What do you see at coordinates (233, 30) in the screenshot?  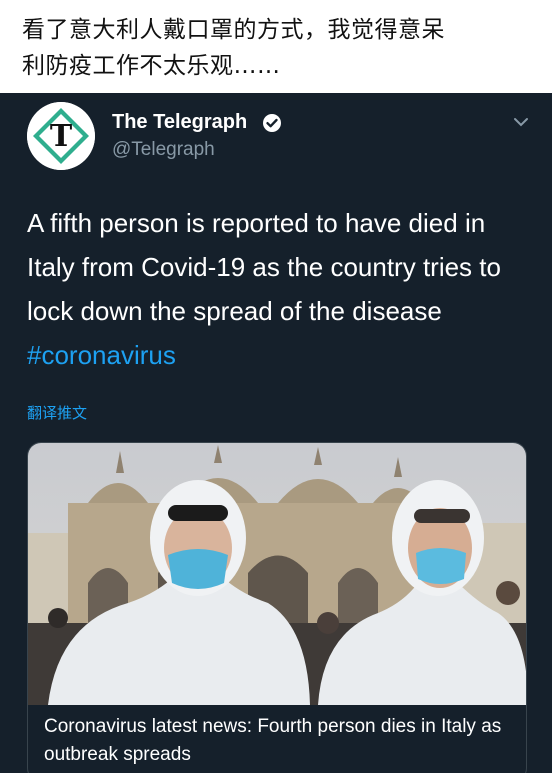 I see `caption-line-1: 看了意大利人戴口罩的方式，我觉得意呆` at bounding box center [233, 30].